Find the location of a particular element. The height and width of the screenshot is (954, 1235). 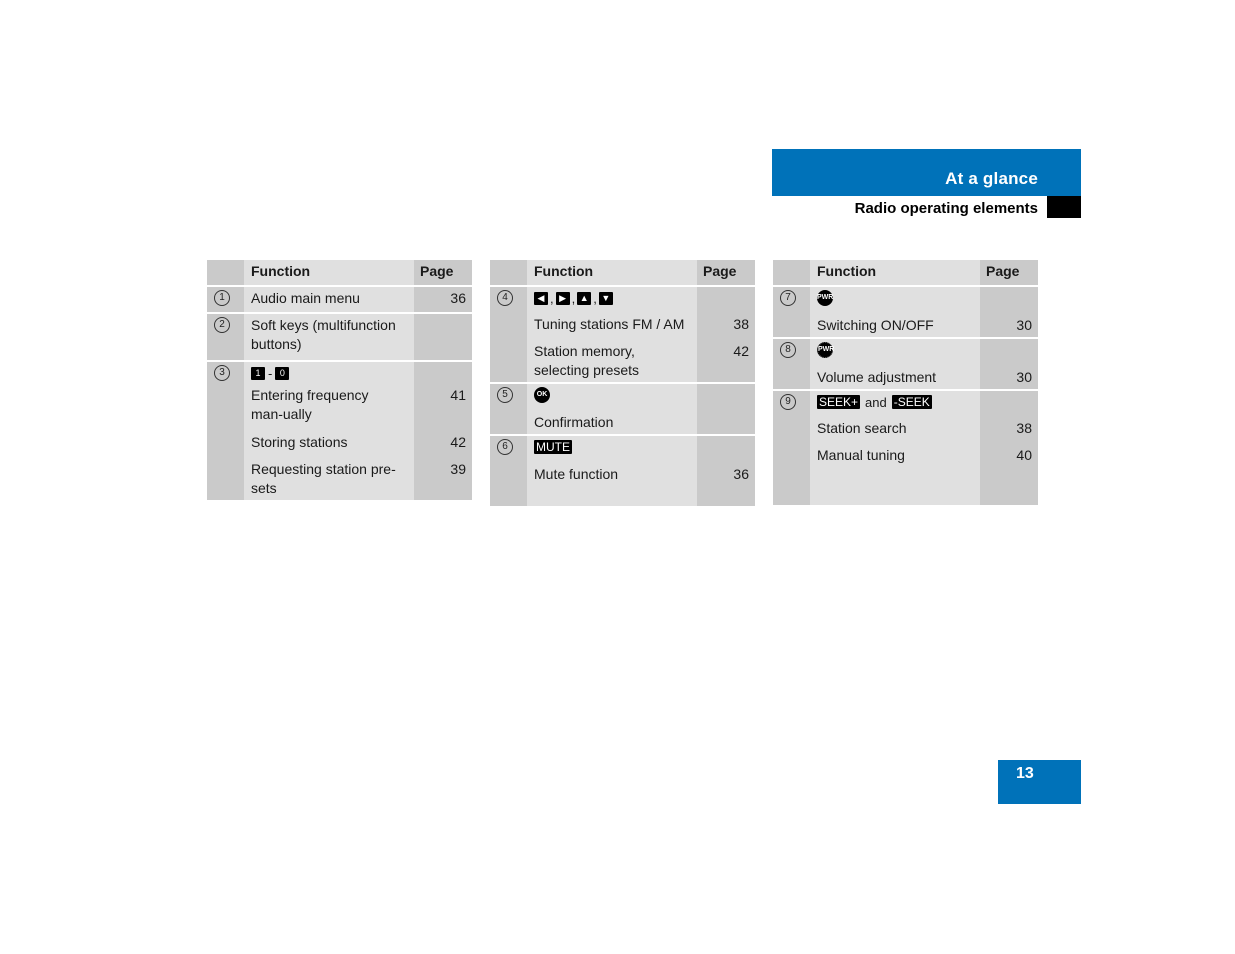

subsection-header: Radio operating elements is located at coordinates (926, 207).